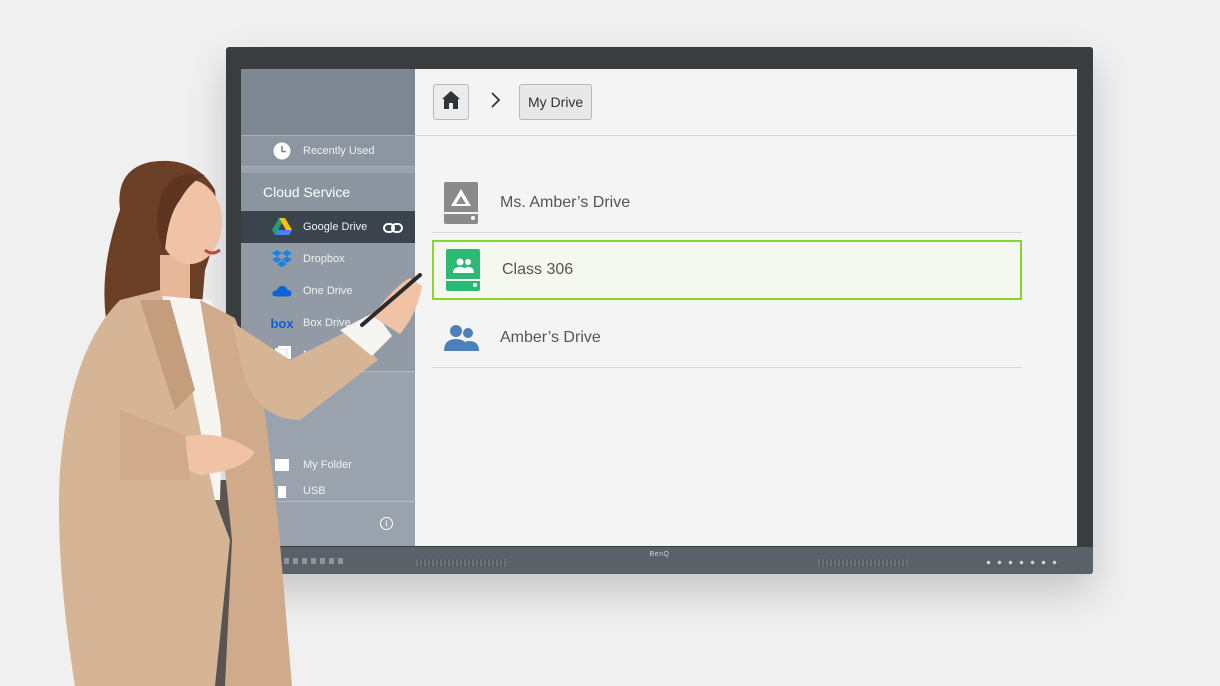 This screenshot has width=1220, height=686. I want to click on folder-icon, so click(282, 465).